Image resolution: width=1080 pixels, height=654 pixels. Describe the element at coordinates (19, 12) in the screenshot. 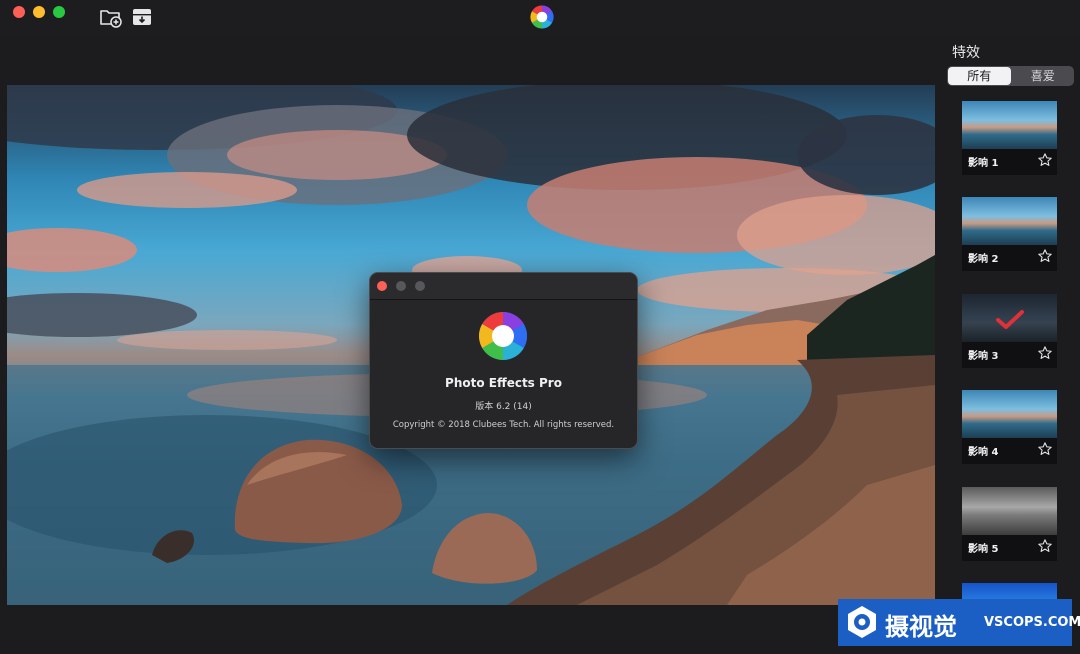

I see `window-close-button` at that location.